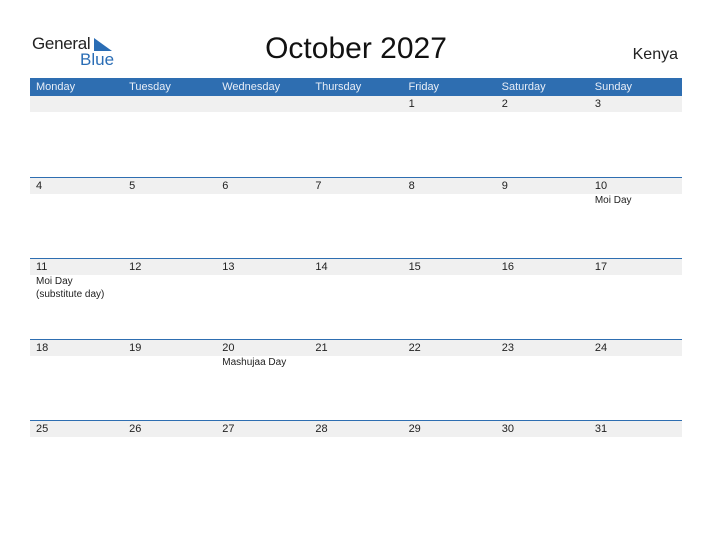 This screenshot has width=712, height=550. I want to click on week-row: 25 26 27 28 29 30 31, so click(356, 461).